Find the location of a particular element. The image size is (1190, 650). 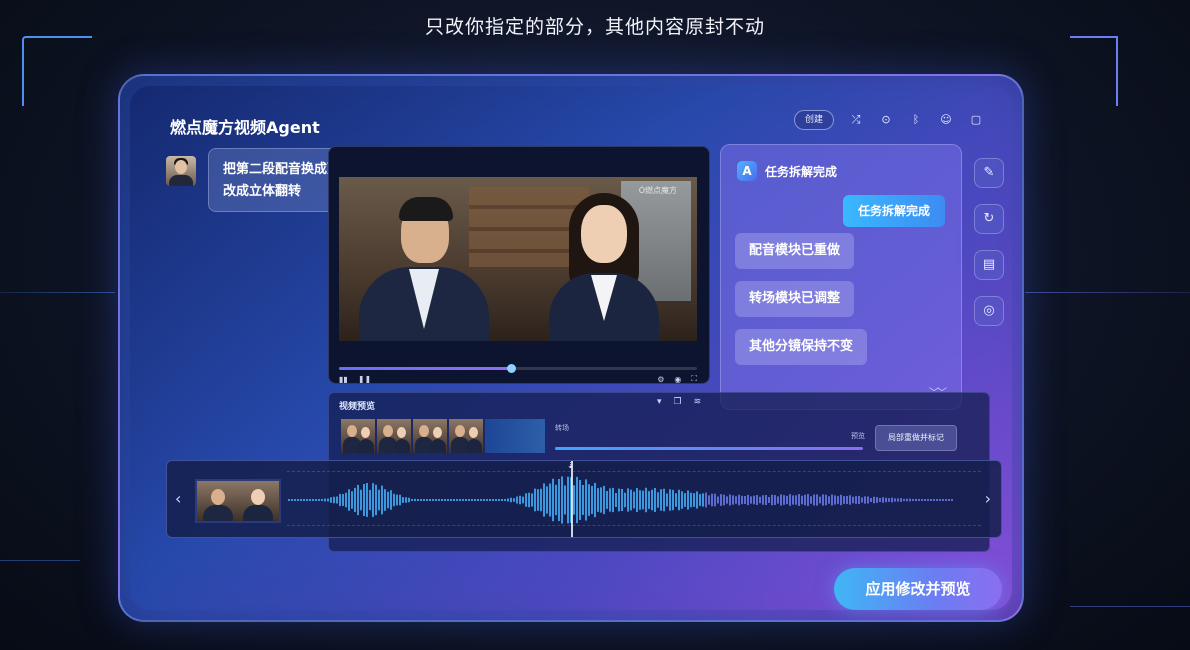

bluetooth-icon: ᛒ is located at coordinates (916, 120).